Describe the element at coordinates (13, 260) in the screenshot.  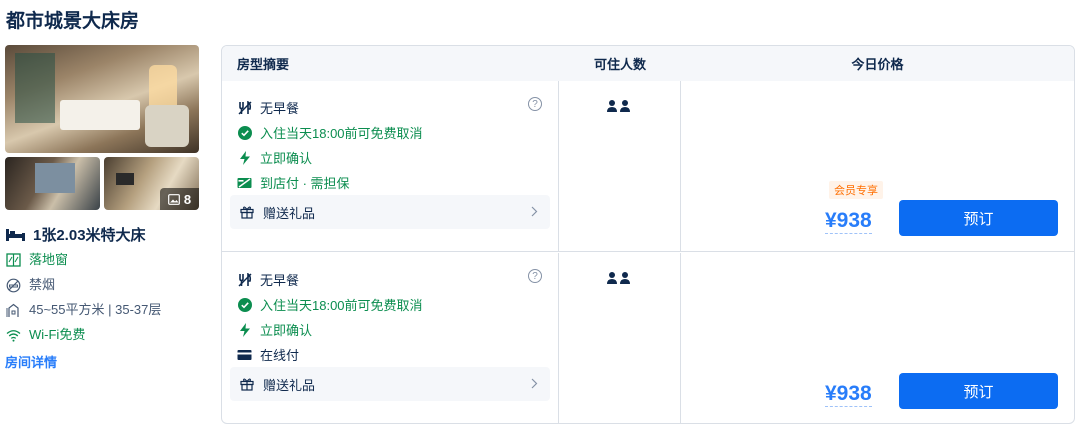
I see `window-icon` at that location.